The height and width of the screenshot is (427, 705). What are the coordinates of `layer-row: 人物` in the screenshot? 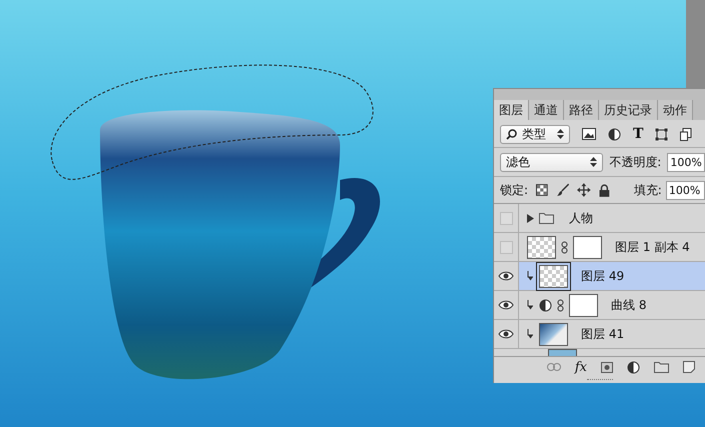 It's located at (599, 218).